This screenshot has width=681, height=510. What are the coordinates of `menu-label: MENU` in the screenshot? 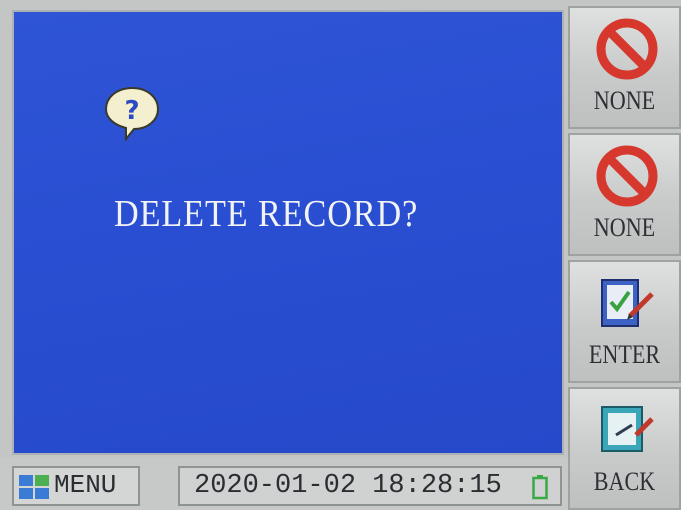 It's located at (85, 485).